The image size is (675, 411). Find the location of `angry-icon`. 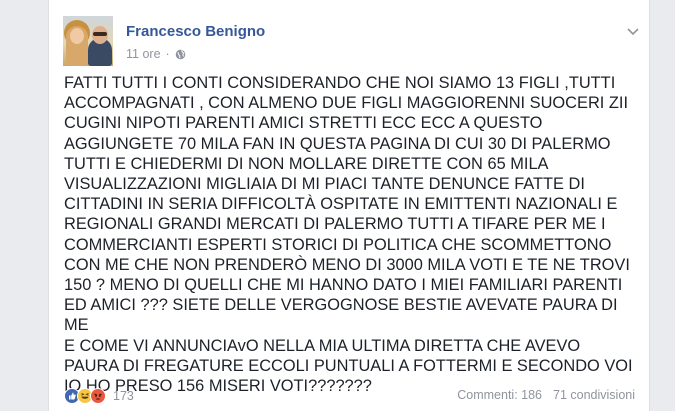

angry-icon is located at coordinates (98, 396).